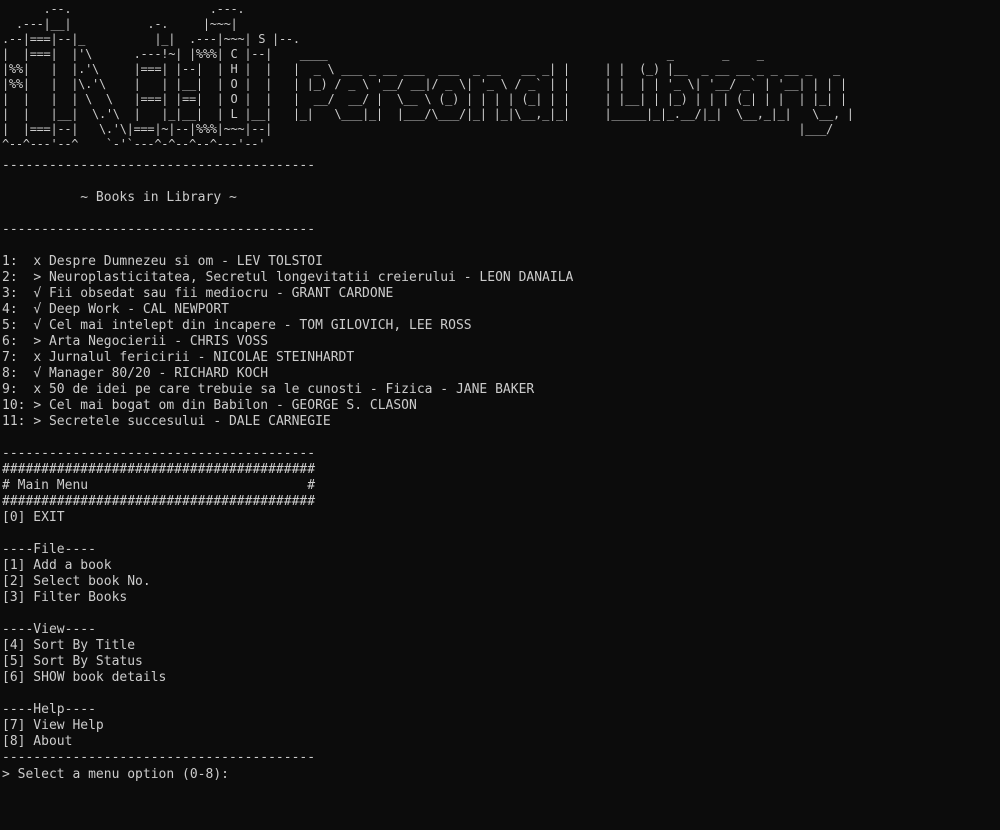  I want to click on menu-option-exit: [0] EXIT, so click(33, 517).